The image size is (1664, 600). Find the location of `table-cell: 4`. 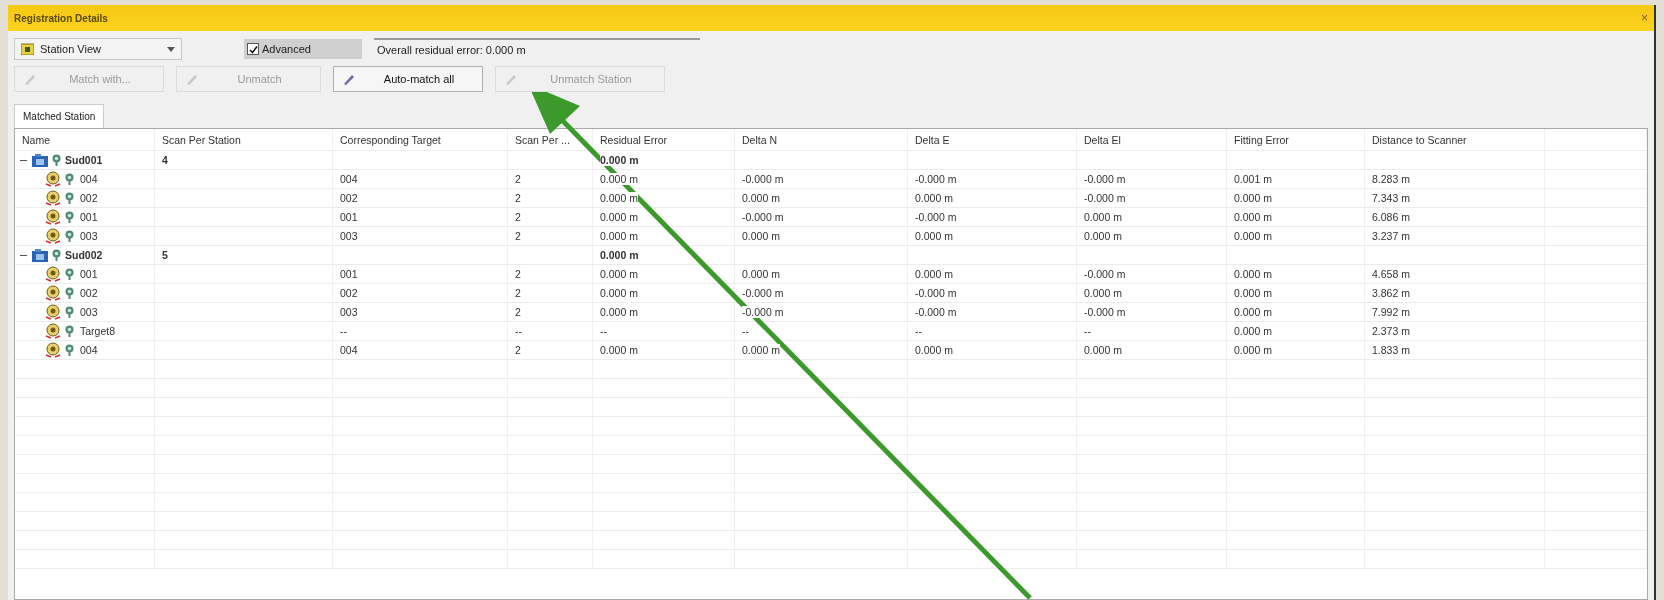

table-cell: 4 is located at coordinates (165, 160).